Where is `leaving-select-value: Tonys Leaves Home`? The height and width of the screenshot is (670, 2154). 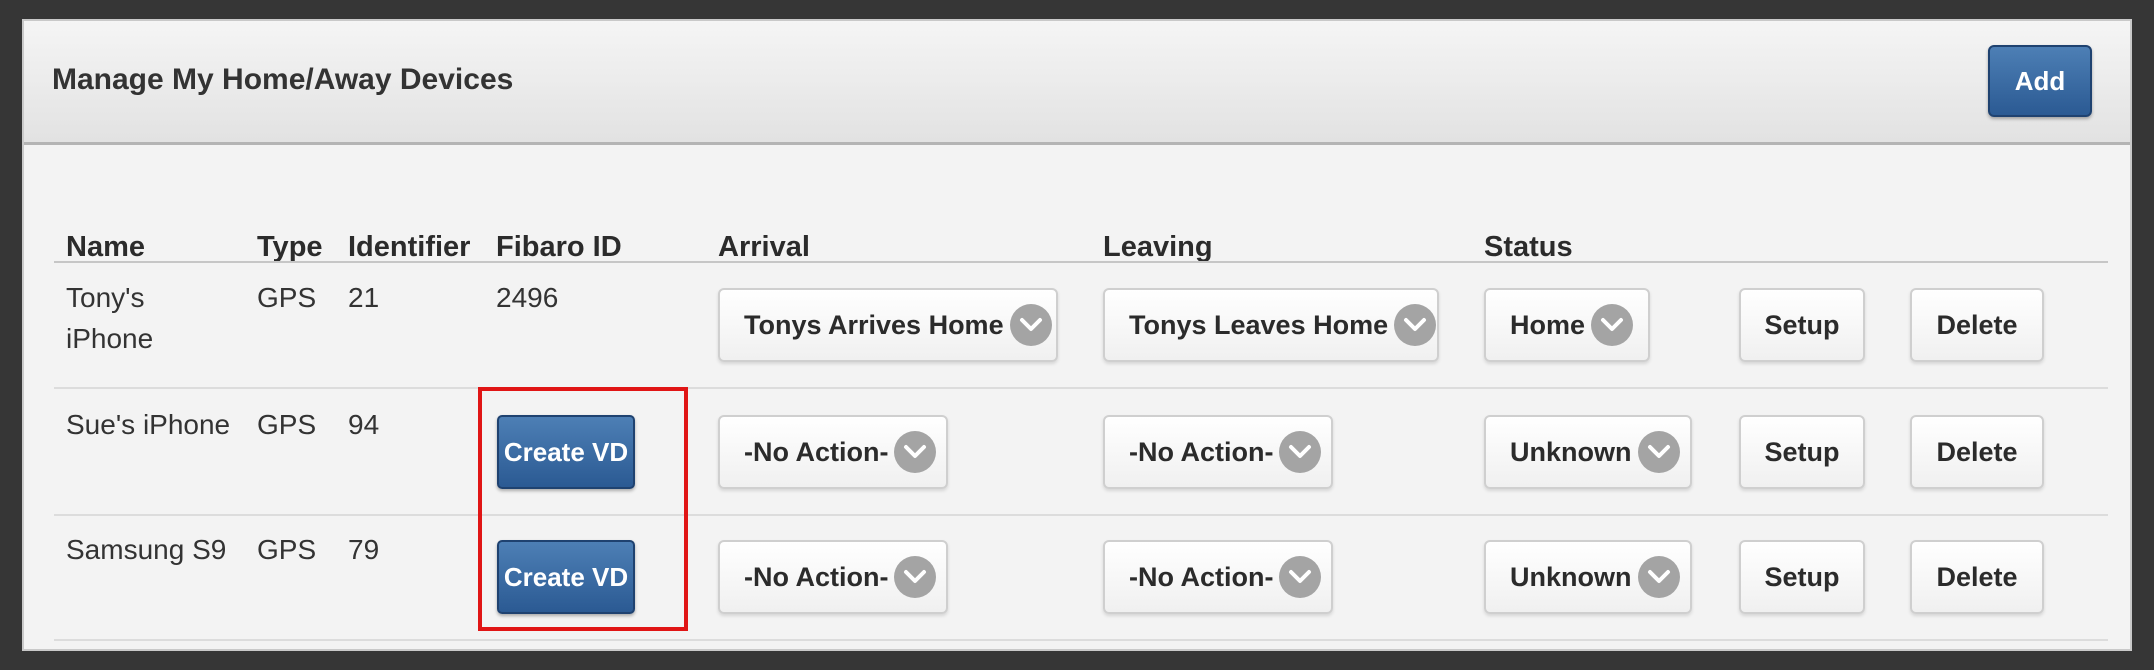 leaving-select-value: Tonys Leaves Home is located at coordinates (1259, 324).